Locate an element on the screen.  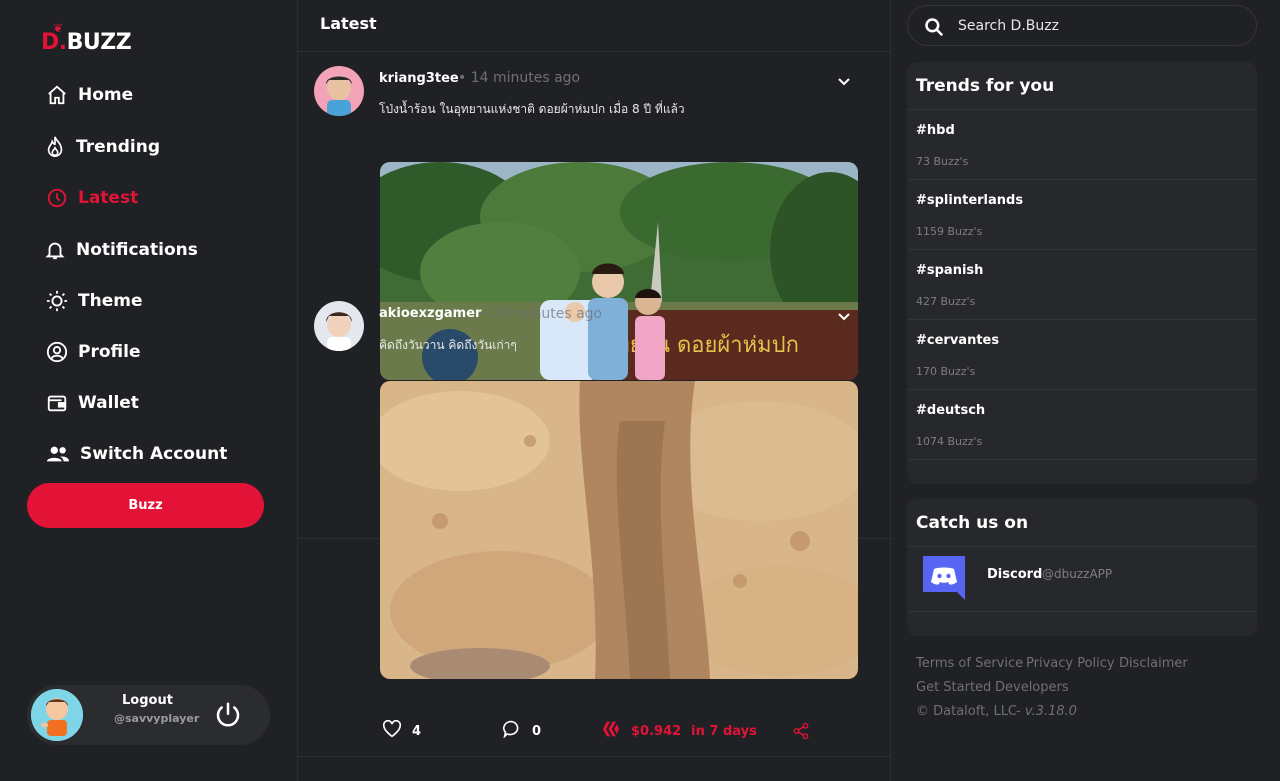
payout-amount: $0.942 is located at coordinates (656, 731).